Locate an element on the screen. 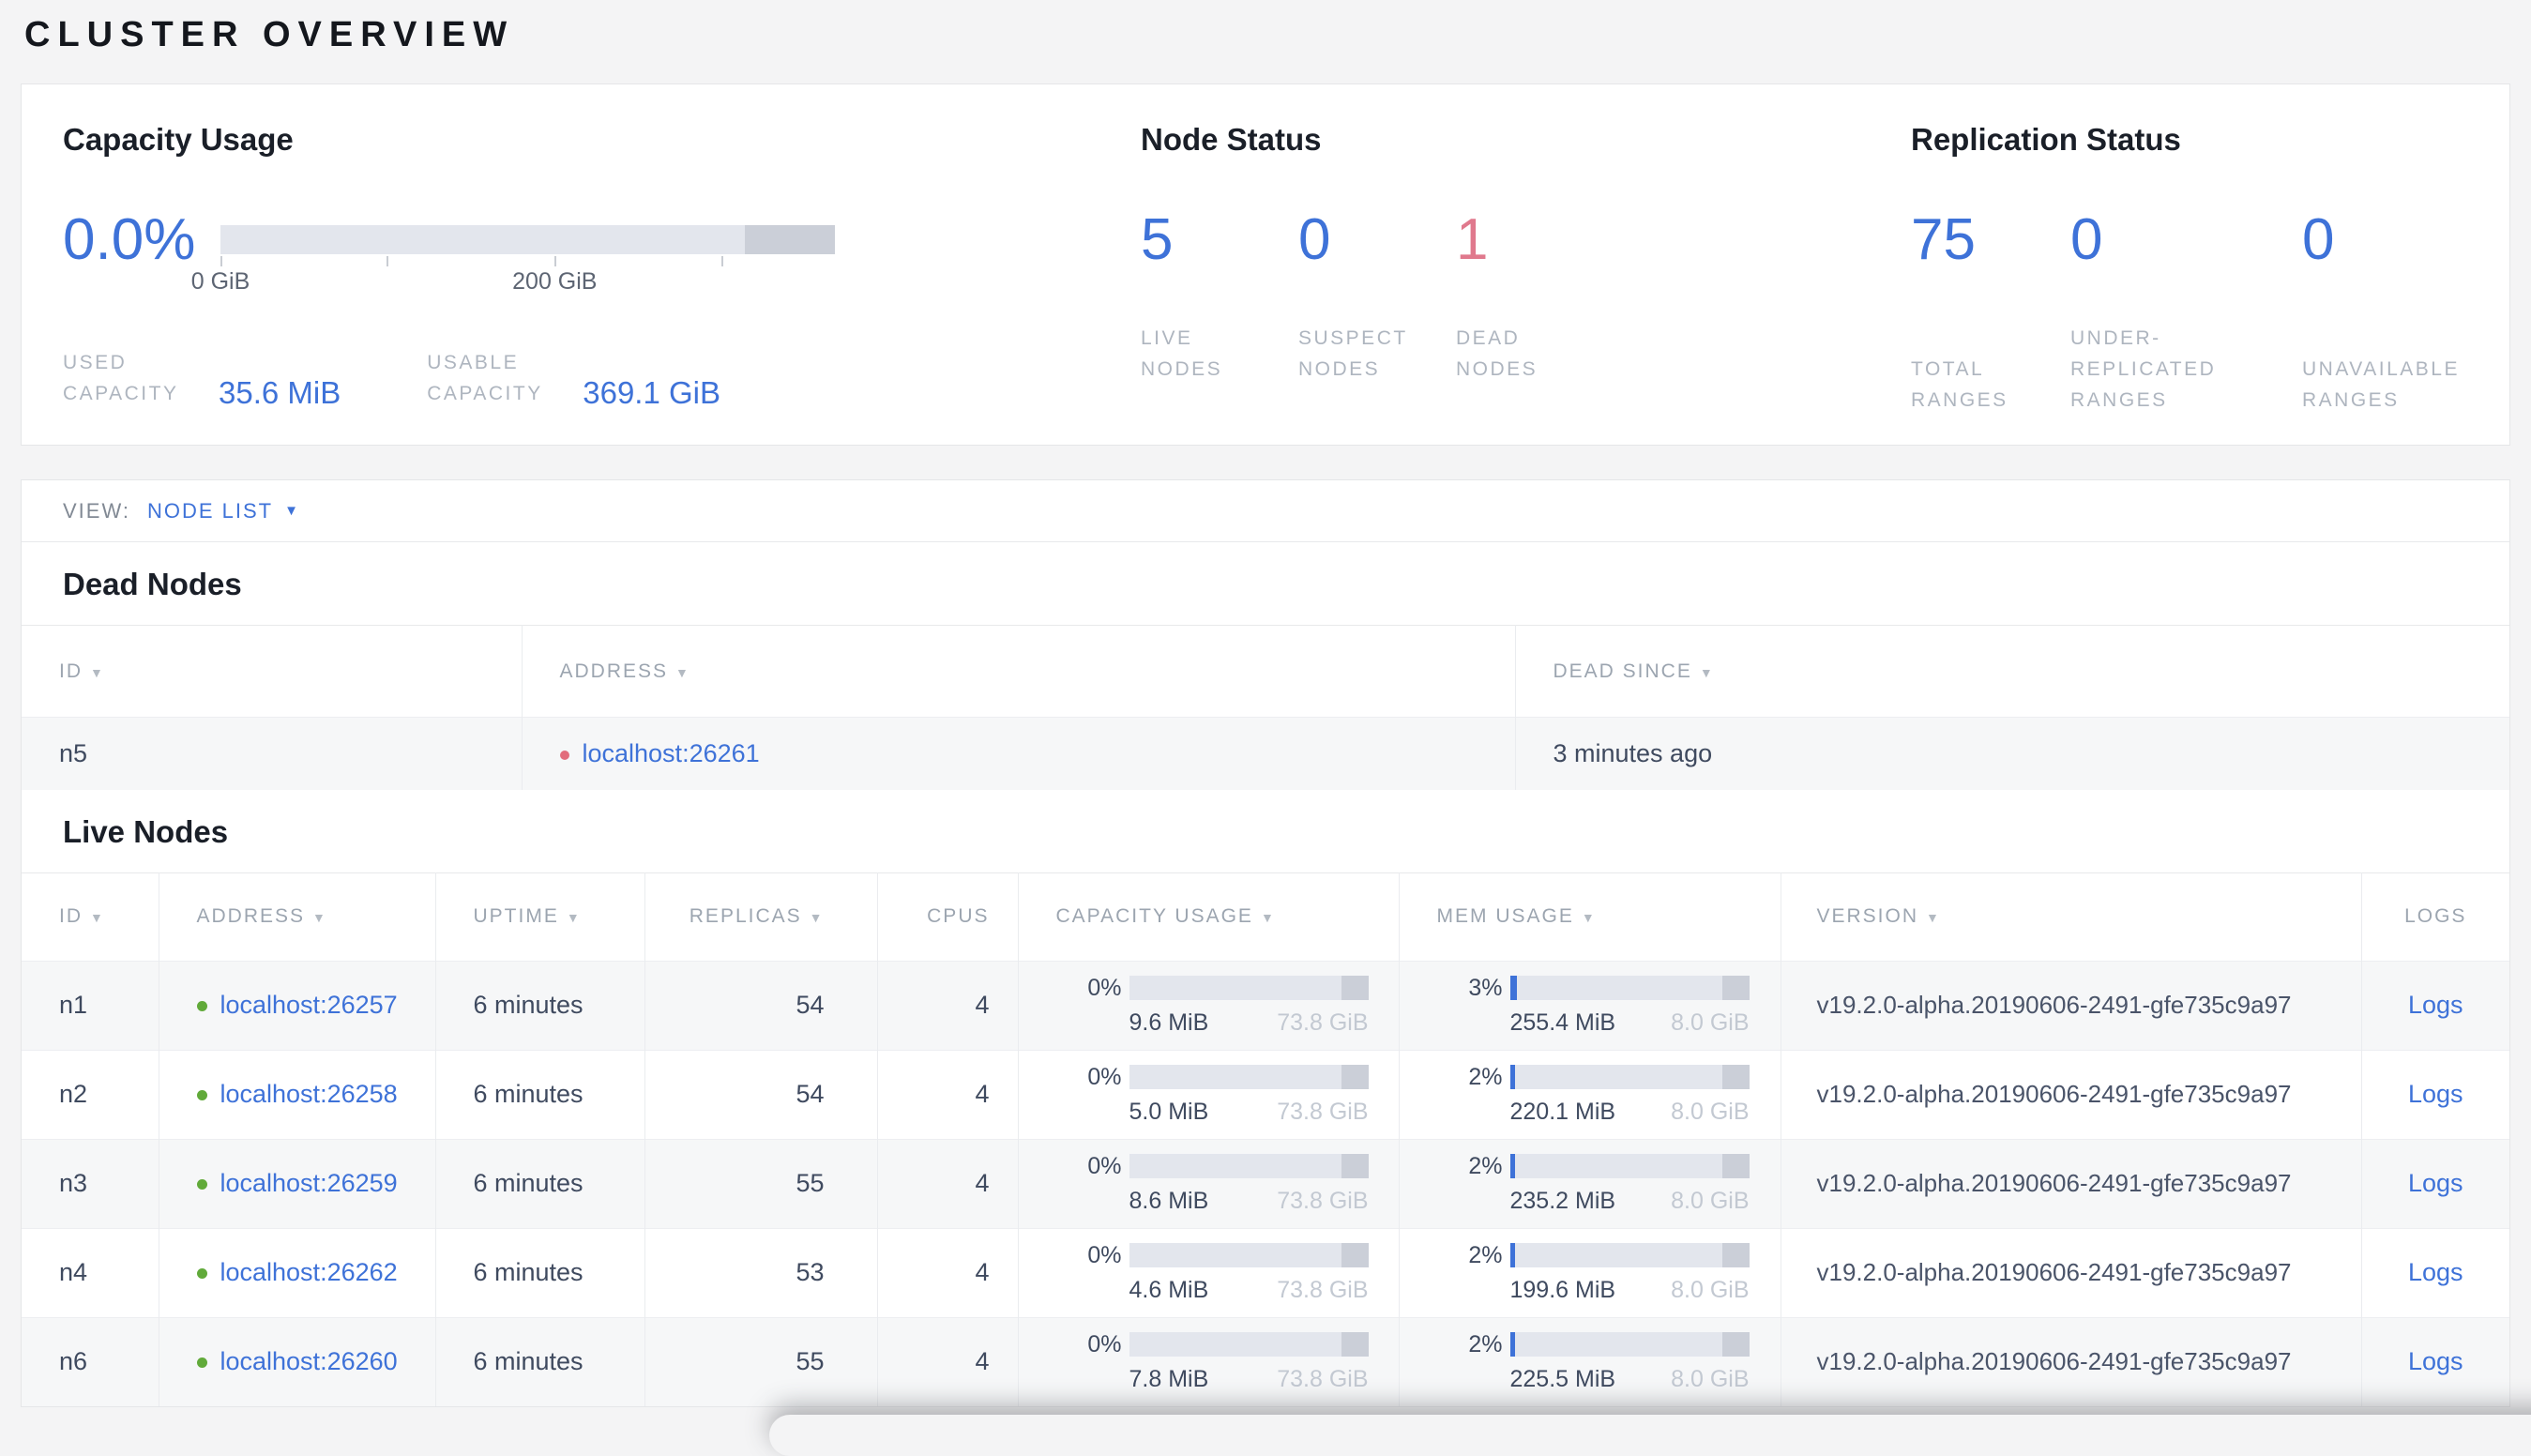 The image size is (2531, 1456). live-node-address-link: localhost:26259 is located at coordinates (309, 1183).